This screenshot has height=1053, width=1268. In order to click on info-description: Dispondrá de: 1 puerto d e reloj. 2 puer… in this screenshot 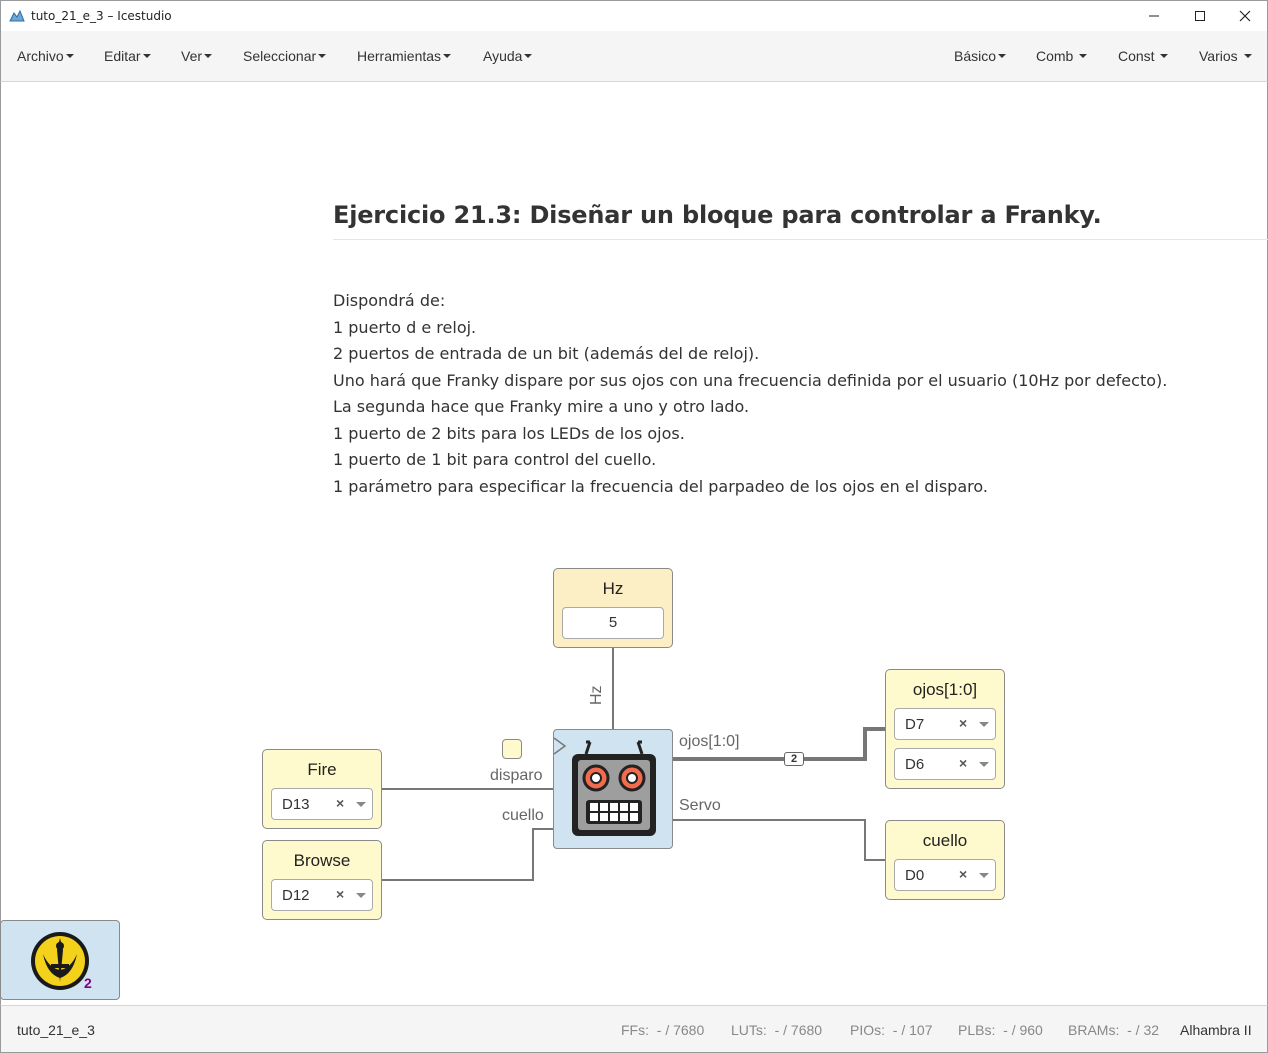, I will do `click(750, 394)`.